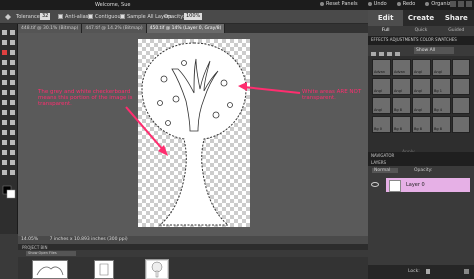 The width and height of the screenshot is (474, 279). Describe the element at coordinates (88, 239) in the screenshot. I see `document-size: 7 inches x 10.893 inches (300 ppi)` at that location.